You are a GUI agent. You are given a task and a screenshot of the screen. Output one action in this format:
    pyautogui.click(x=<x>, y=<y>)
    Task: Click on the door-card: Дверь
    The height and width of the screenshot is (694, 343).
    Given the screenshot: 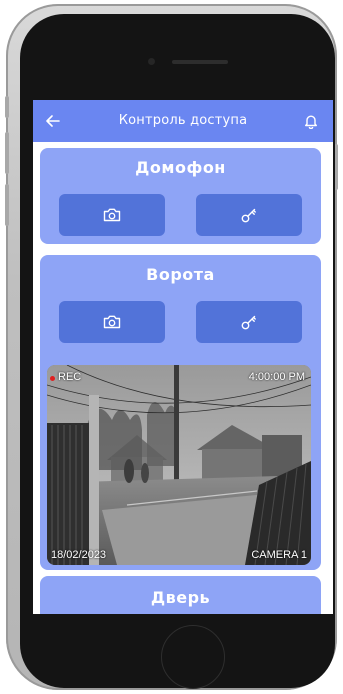 What is the action you would take?
    pyautogui.click(x=180, y=595)
    